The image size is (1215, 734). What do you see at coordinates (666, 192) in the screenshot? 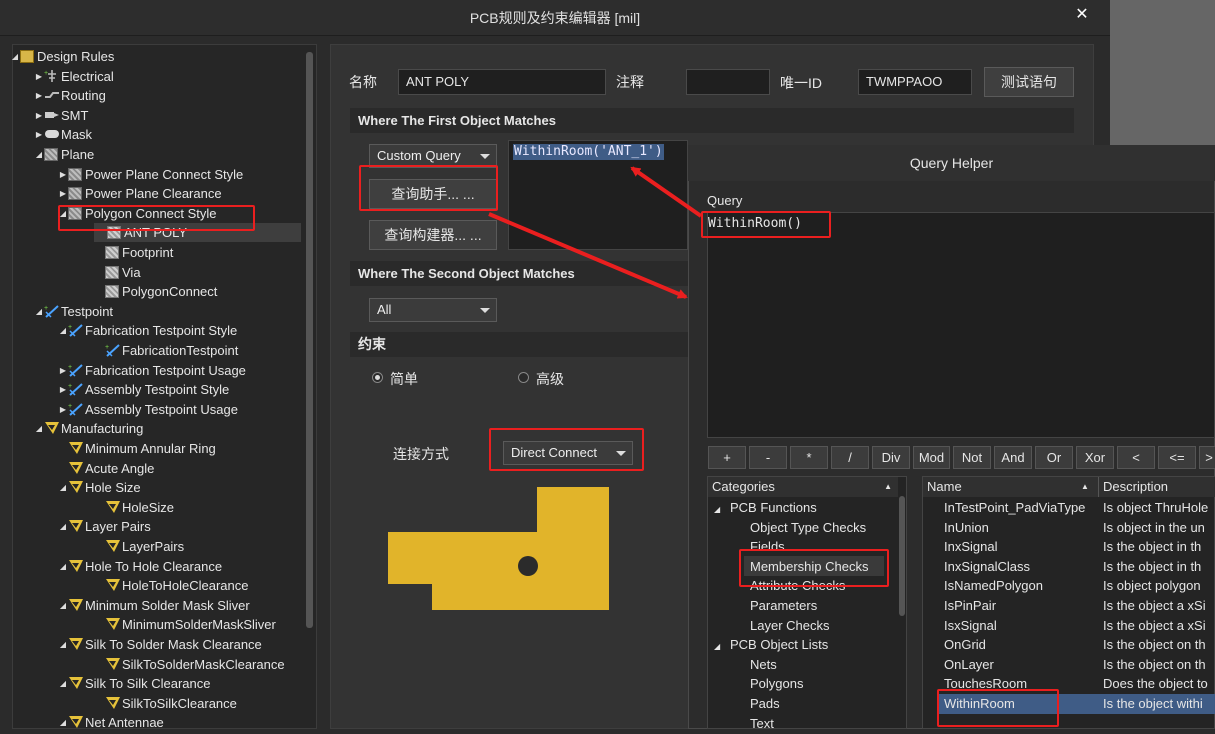
I see `arrow-to-query-text` at bounding box center [666, 192].